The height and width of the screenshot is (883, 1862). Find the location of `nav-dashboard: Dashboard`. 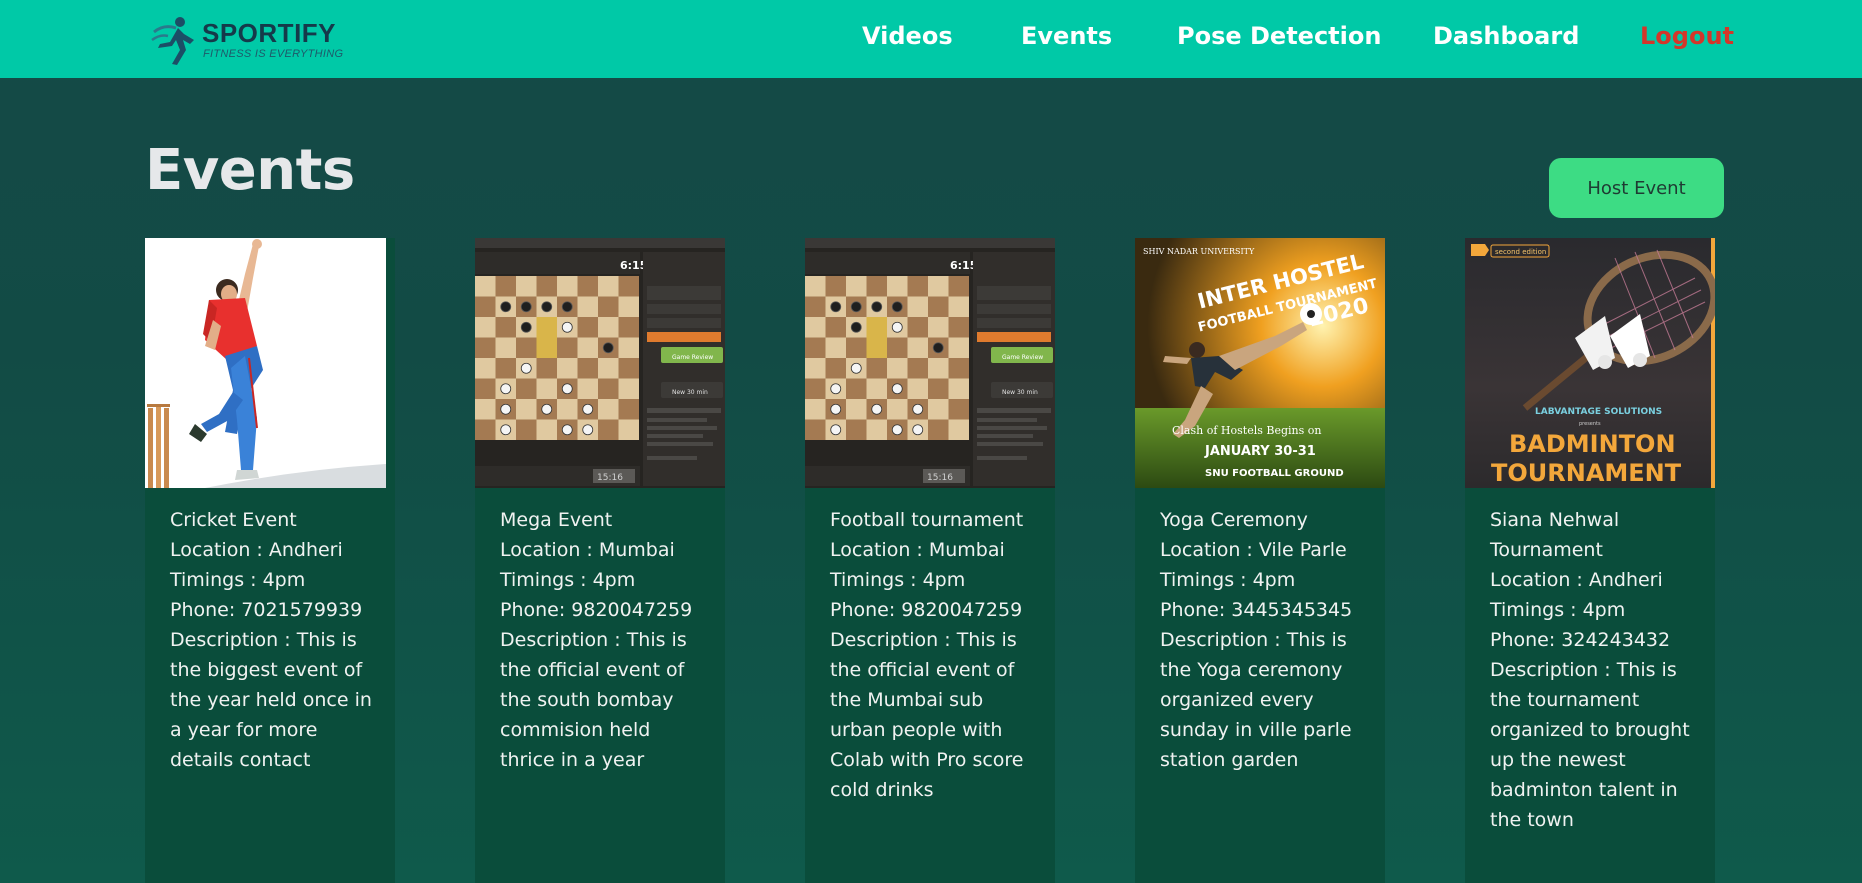

nav-dashboard: Dashboard is located at coordinates (1506, 36).